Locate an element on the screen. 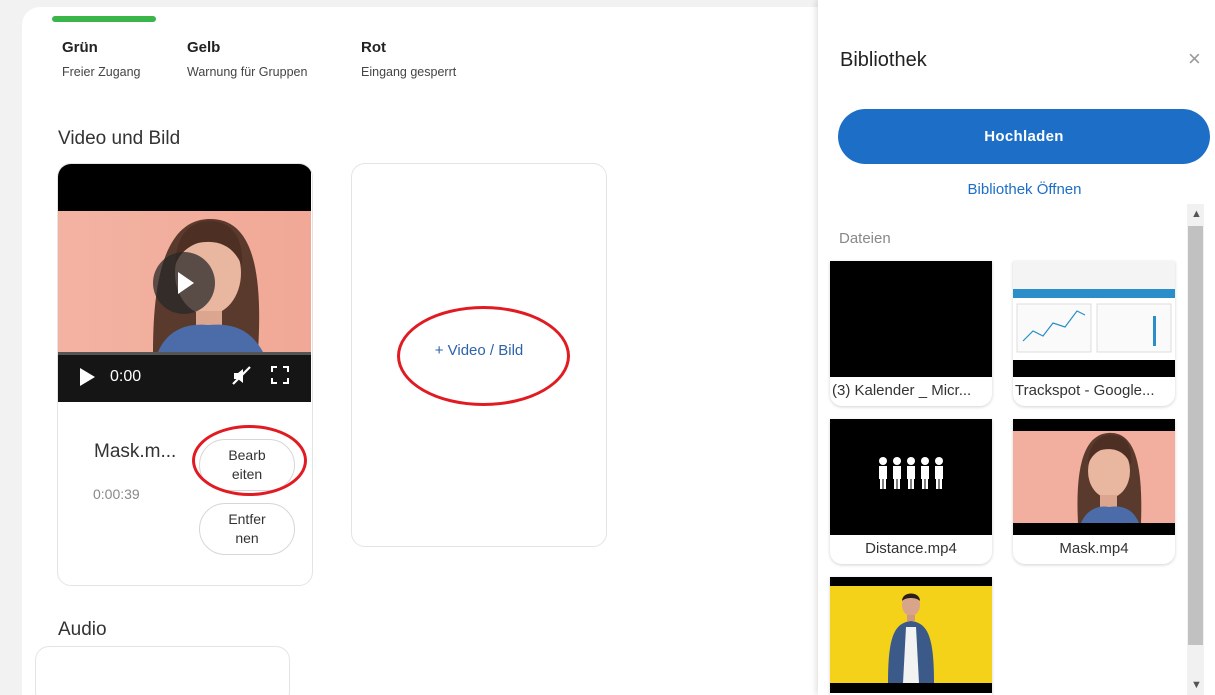 The width and height of the screenshot is (1215, 695). video-player: 0:00 is located at coordinates (184, 283).